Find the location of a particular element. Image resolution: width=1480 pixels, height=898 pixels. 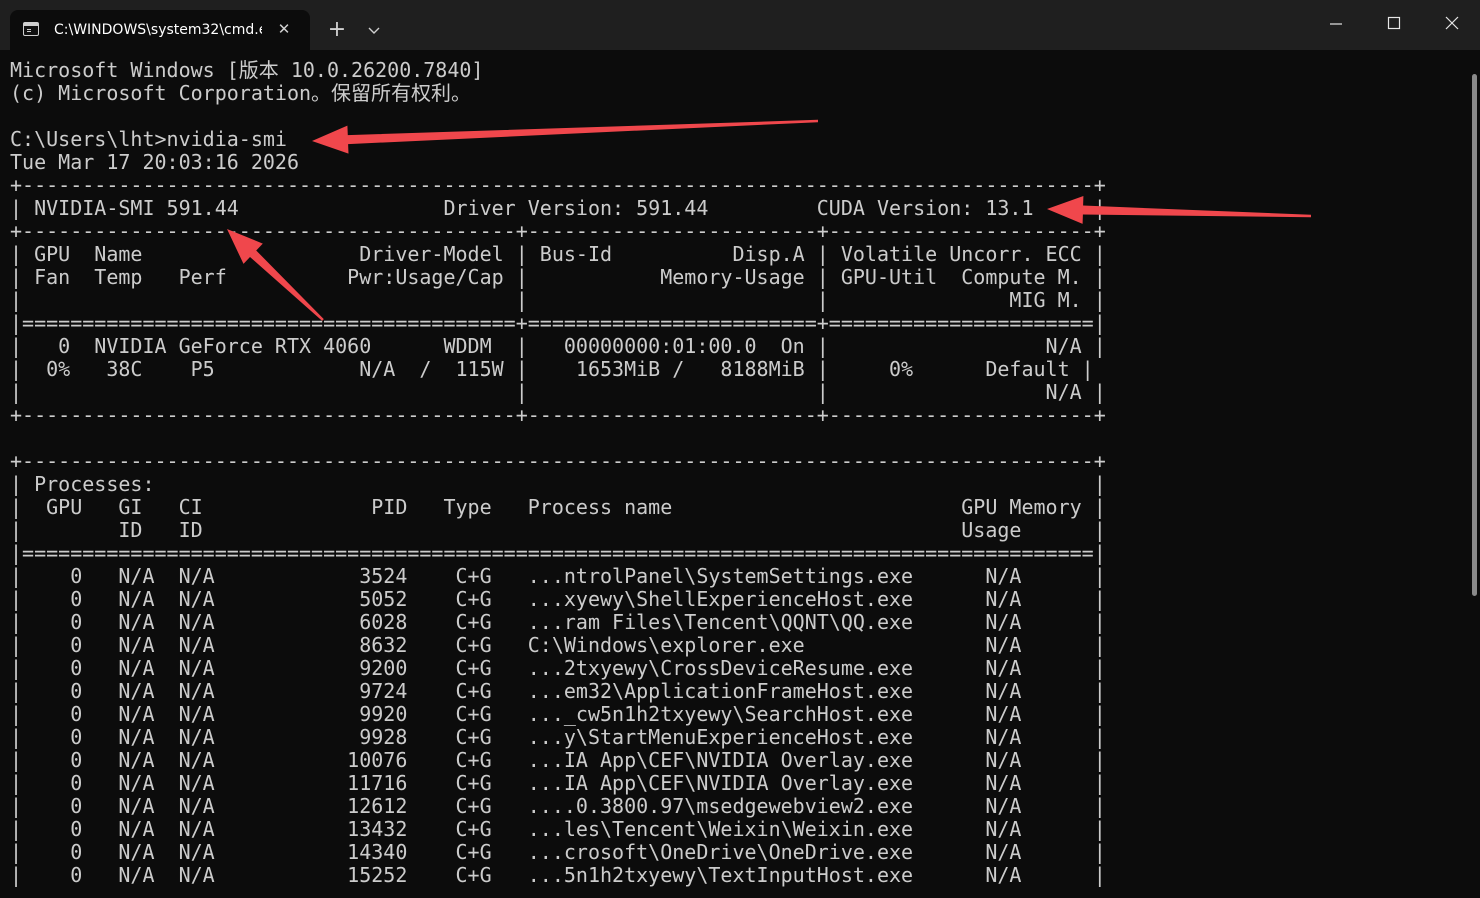

terminal-tab: C:\WINDOWS\system32\cmd.exe ✕ is located at coordinates (160, 30).